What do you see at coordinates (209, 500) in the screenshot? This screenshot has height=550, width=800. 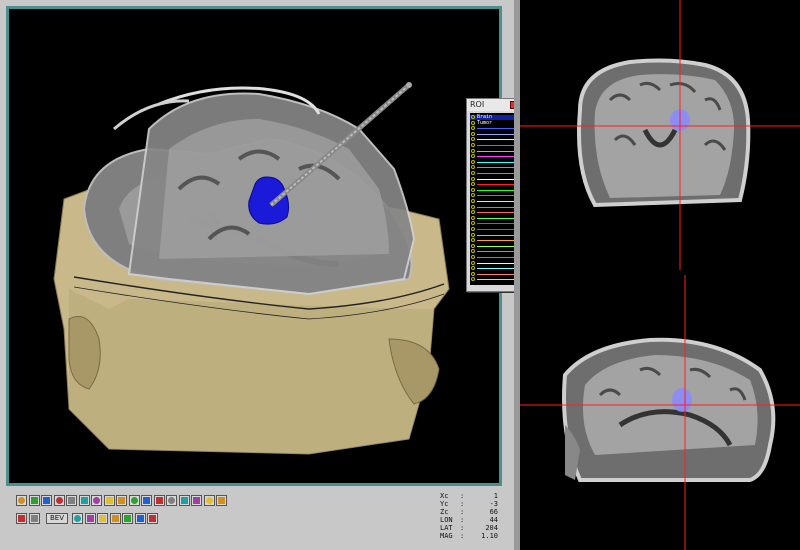 I see `monitor-icon` at bounding box center [209, 500].